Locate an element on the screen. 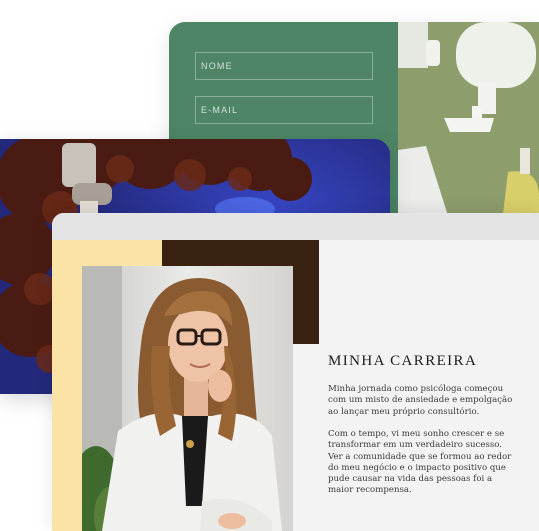 The image size is (539, 531). name-field: NOME is located at coordinates (284, 66).